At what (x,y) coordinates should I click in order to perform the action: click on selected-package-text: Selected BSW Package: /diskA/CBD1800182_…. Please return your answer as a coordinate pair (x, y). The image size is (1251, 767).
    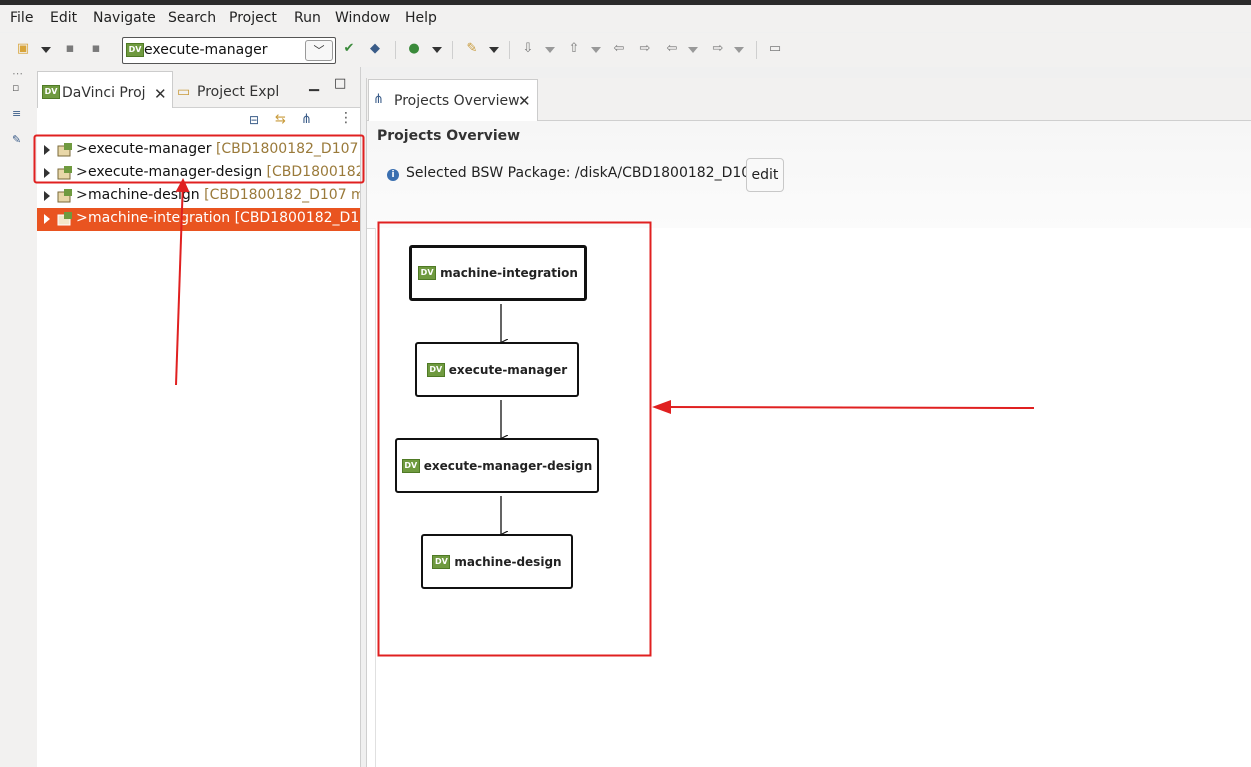
    Looking at the image, I should click on (583, 173).